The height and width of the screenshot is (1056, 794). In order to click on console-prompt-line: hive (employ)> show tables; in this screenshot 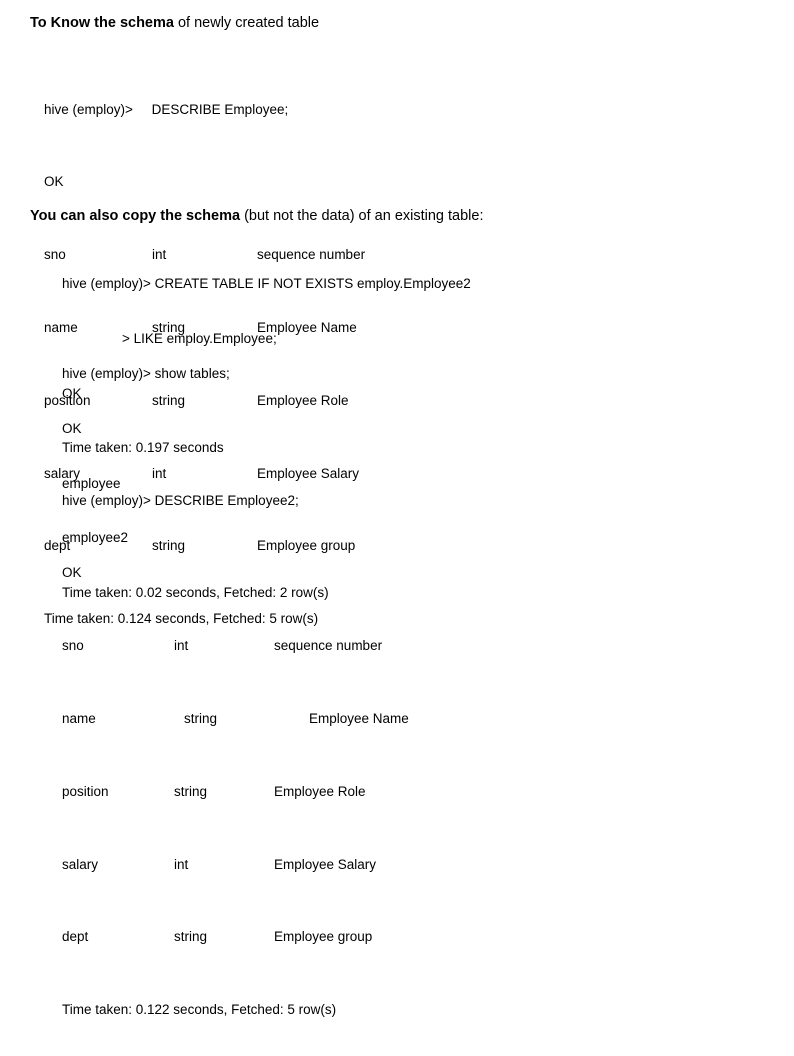, I will do `click(146, 374)`.